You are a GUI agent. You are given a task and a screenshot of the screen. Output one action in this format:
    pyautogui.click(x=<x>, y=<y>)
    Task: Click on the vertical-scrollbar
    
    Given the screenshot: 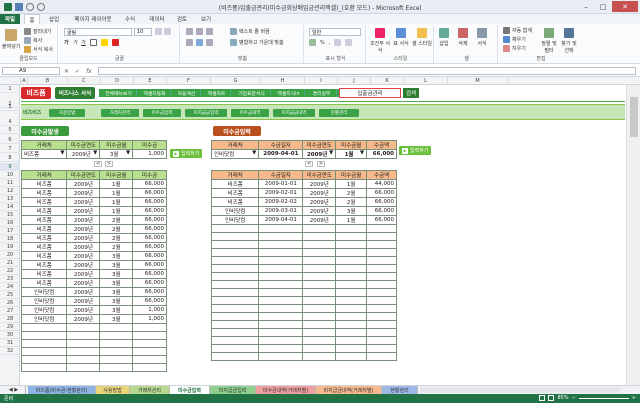 What is the action you would take?
    pyautogui.click(x=633, y=235)
    